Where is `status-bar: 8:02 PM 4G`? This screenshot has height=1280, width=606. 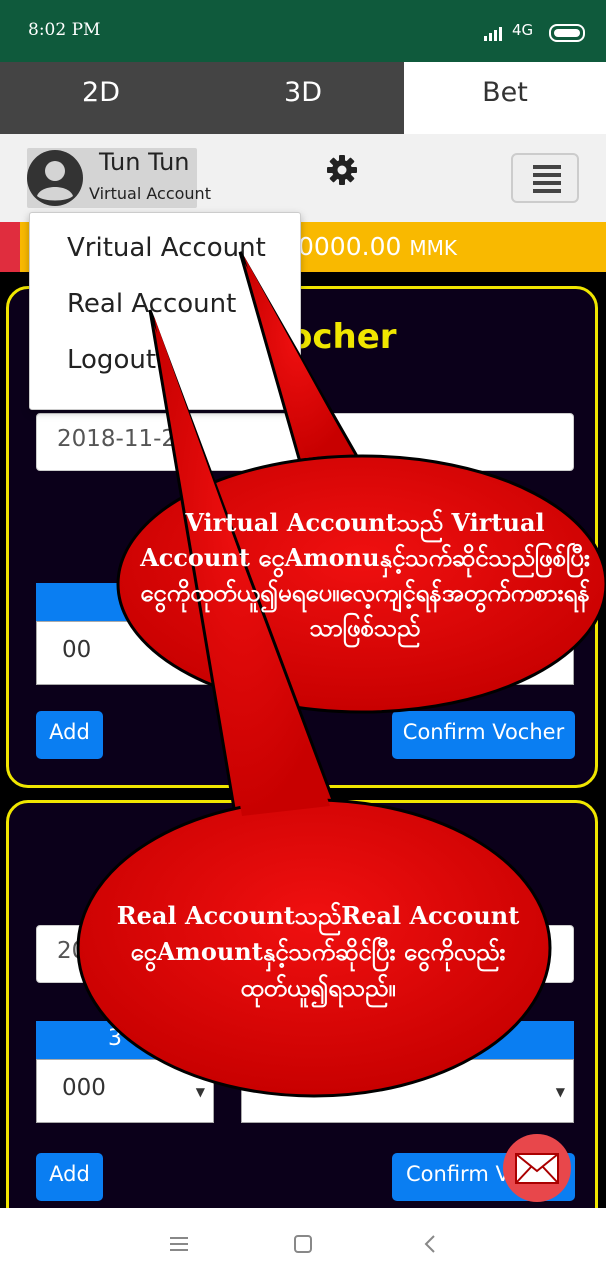
status-bar: 8:02 PM 4G is located at coordinates (303, 31).